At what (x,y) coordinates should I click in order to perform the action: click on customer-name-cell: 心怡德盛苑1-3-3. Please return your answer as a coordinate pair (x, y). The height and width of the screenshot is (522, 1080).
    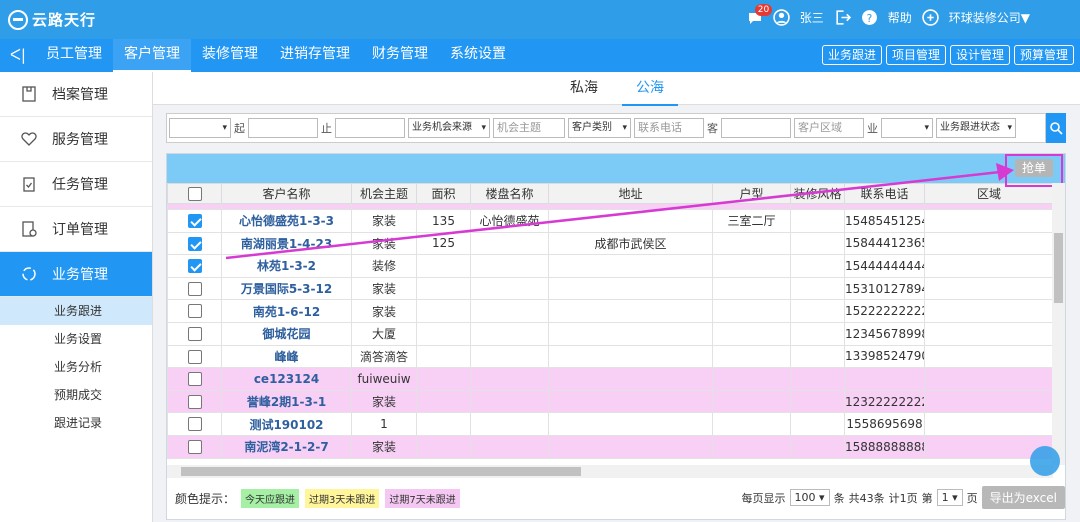
    Looking at the image, I should click on (286, 221).